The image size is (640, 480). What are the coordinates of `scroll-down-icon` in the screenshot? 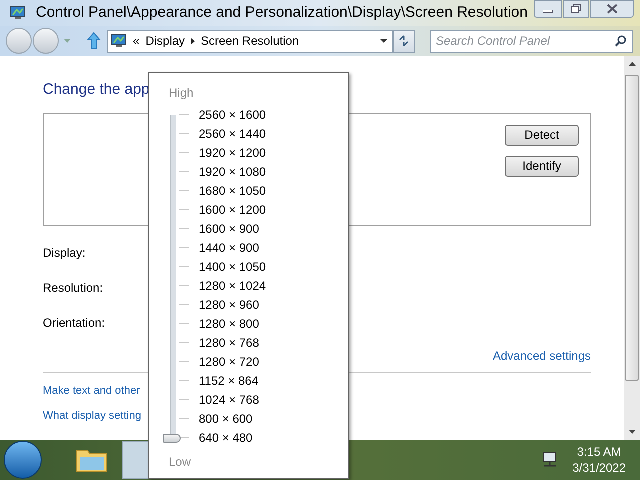 It's located at (632, 432).